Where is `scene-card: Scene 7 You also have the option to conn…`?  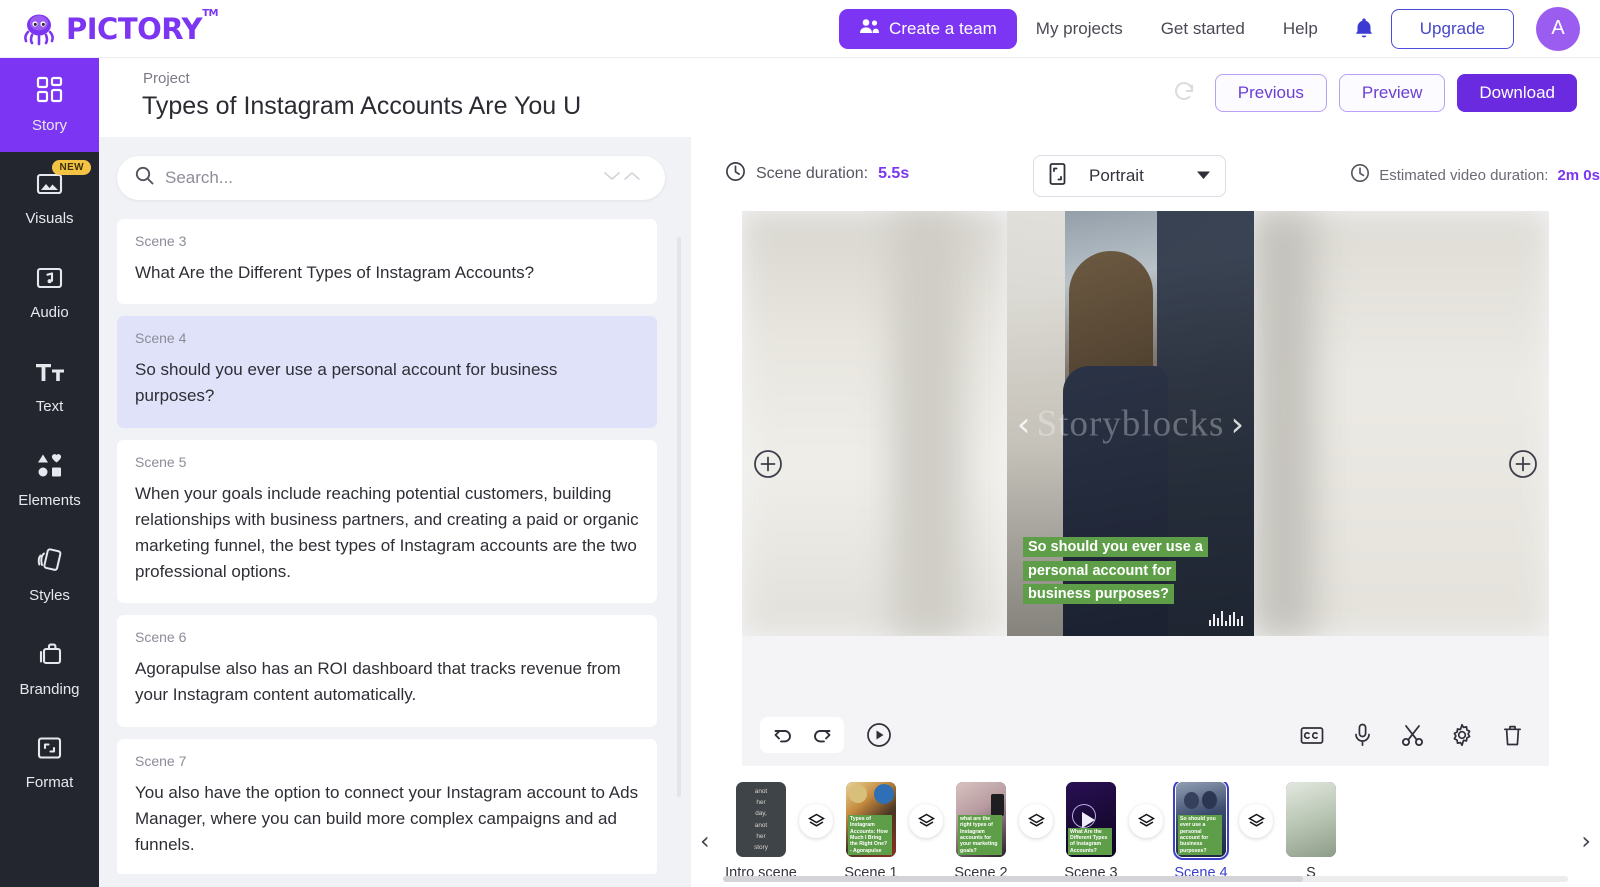
scene-card: Scene 7 You also have the option to conn… is located at coordinates (387, 806).